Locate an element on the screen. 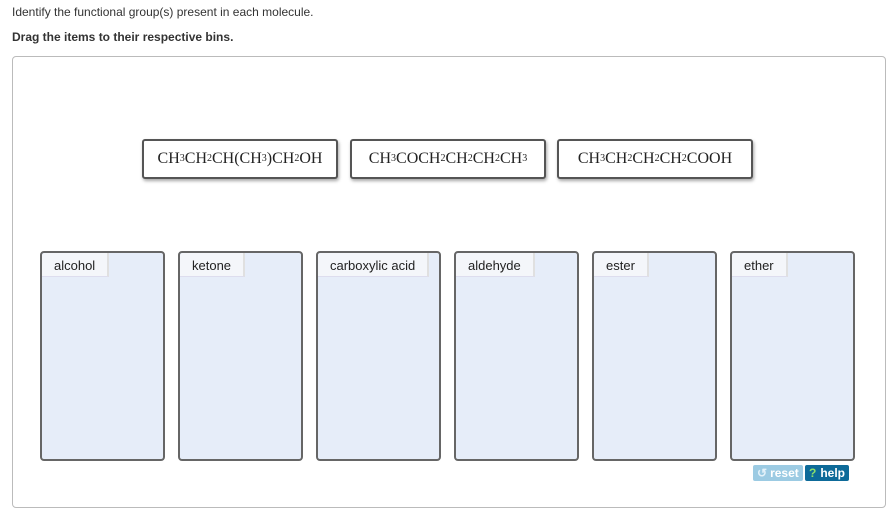 This screenshot has width=895, height=508. bin-aldehyde: aldehyde is located at coordinates (516, 356).